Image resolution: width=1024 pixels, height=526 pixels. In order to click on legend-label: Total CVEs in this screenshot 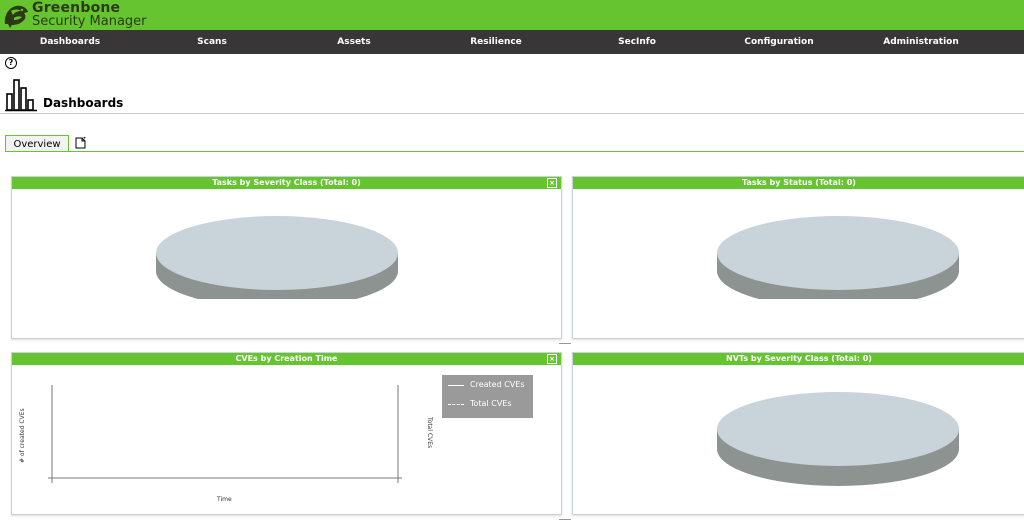, I will do `click(491, 403)`.